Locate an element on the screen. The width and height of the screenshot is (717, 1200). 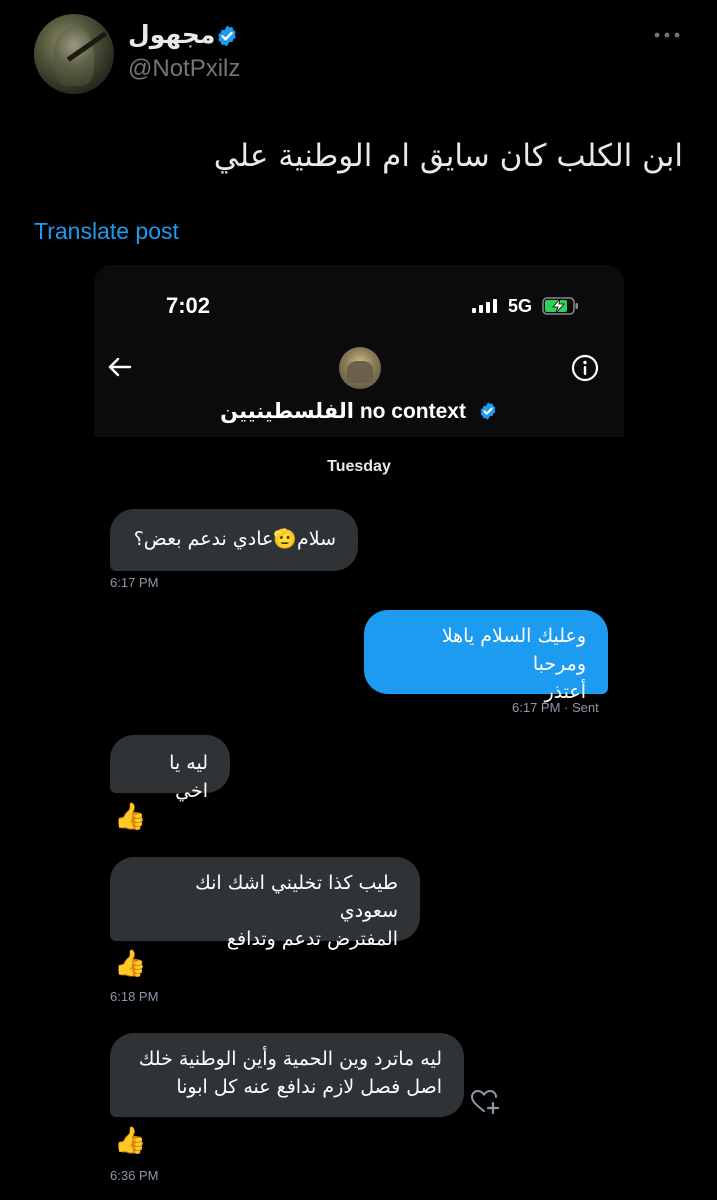
message-status: · Sent is located at coordinates (581, 707).